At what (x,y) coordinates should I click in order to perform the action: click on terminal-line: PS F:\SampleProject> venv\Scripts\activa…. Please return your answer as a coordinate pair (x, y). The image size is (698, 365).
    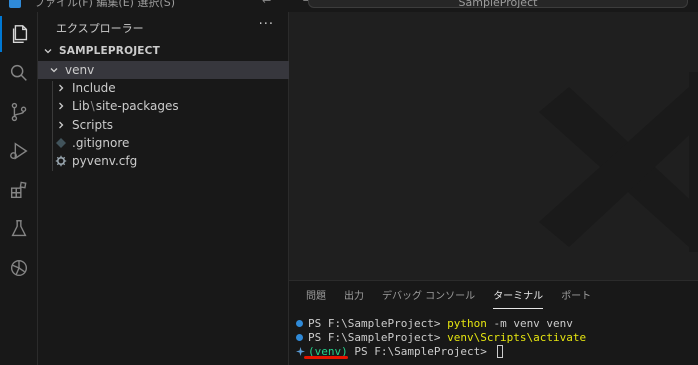
    Looking at the image, I should click on (441, 337).